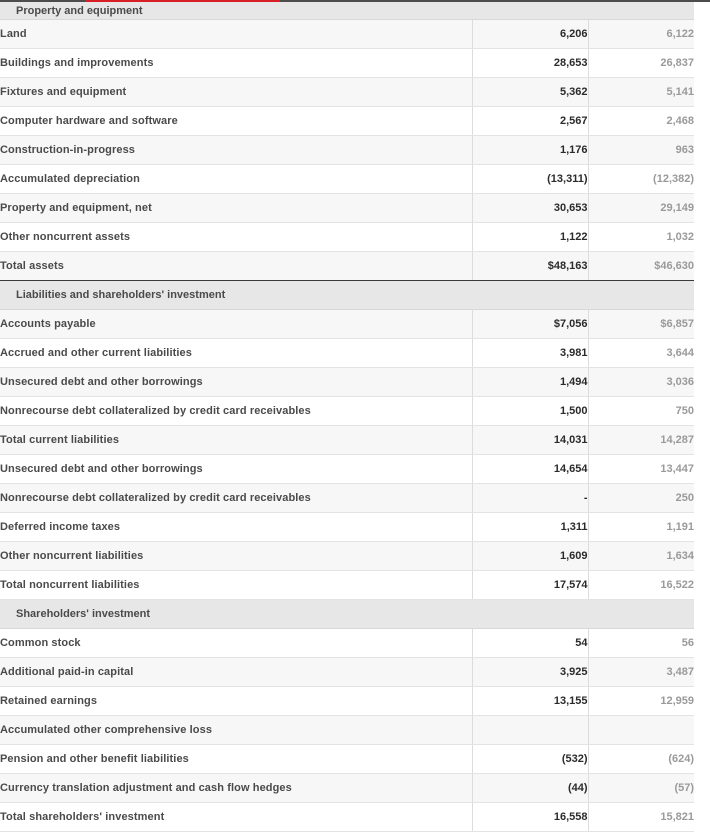  I want to click on value-current-period: 2,567, so click(529, 121).